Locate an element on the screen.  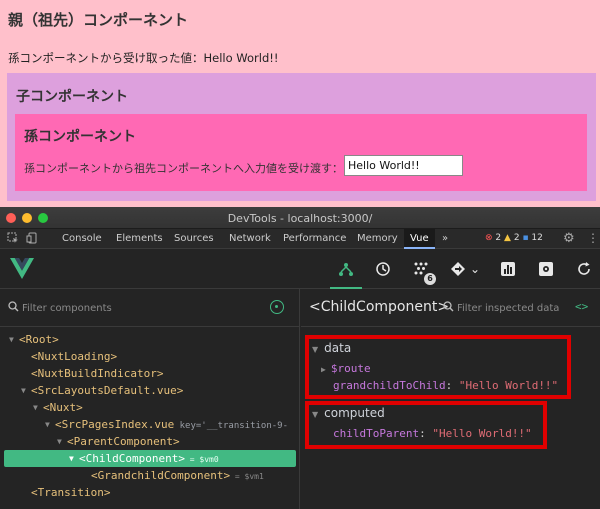
message-icon: ▪ is located at coordinates (525, 238).